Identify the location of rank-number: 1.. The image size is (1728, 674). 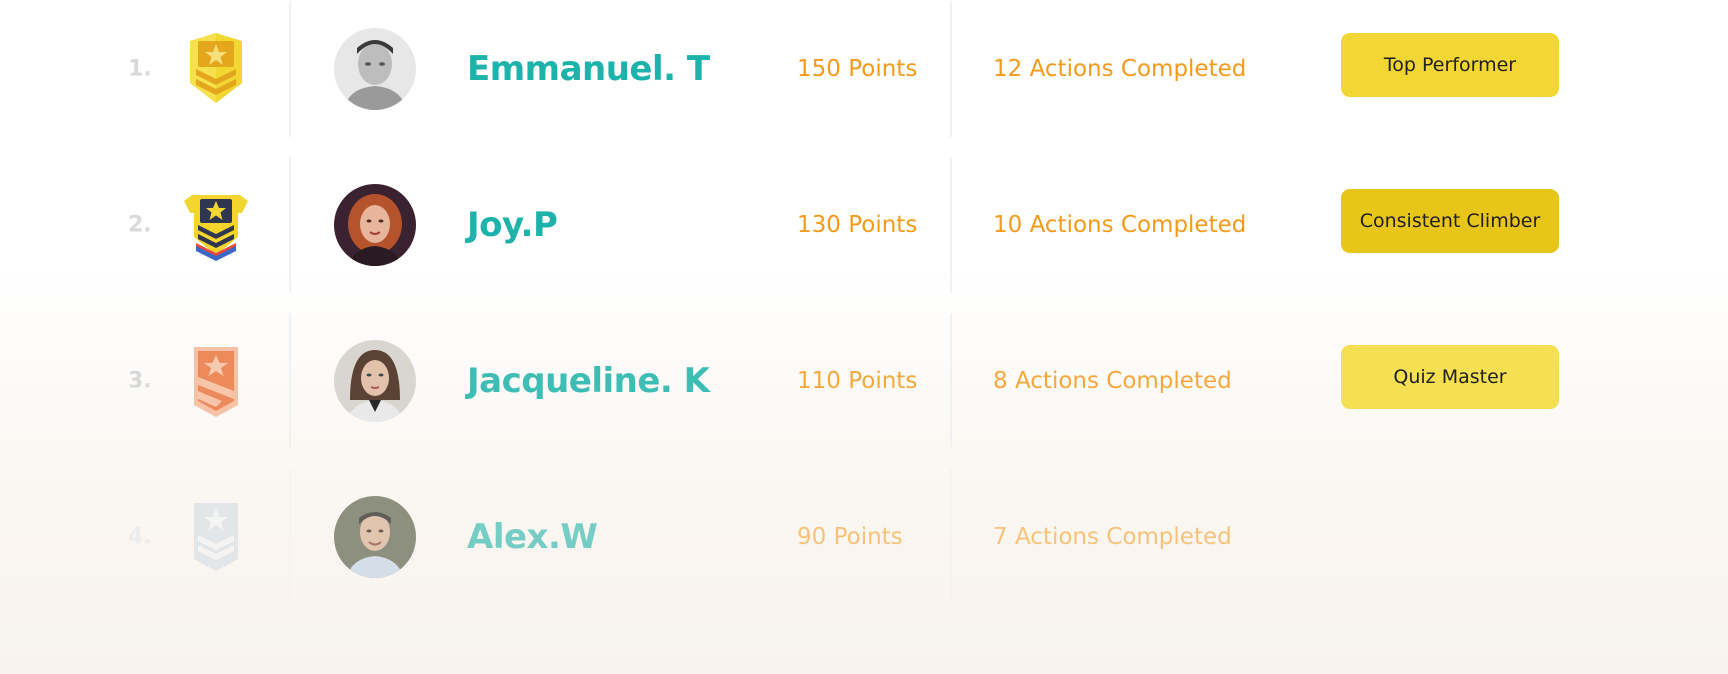
(140, 69).